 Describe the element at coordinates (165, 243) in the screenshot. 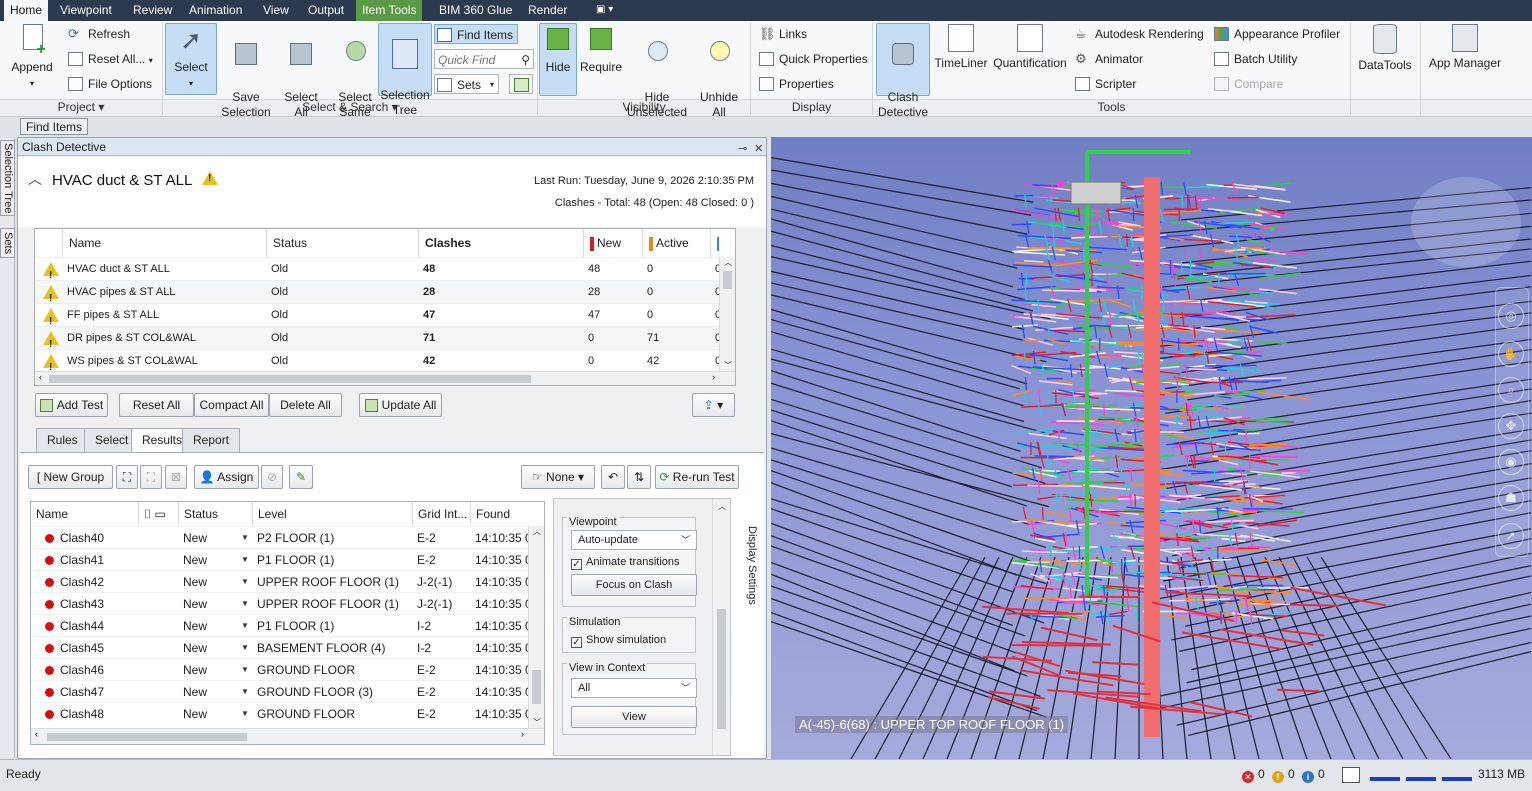

I see `column-header-name: Name` at that location.